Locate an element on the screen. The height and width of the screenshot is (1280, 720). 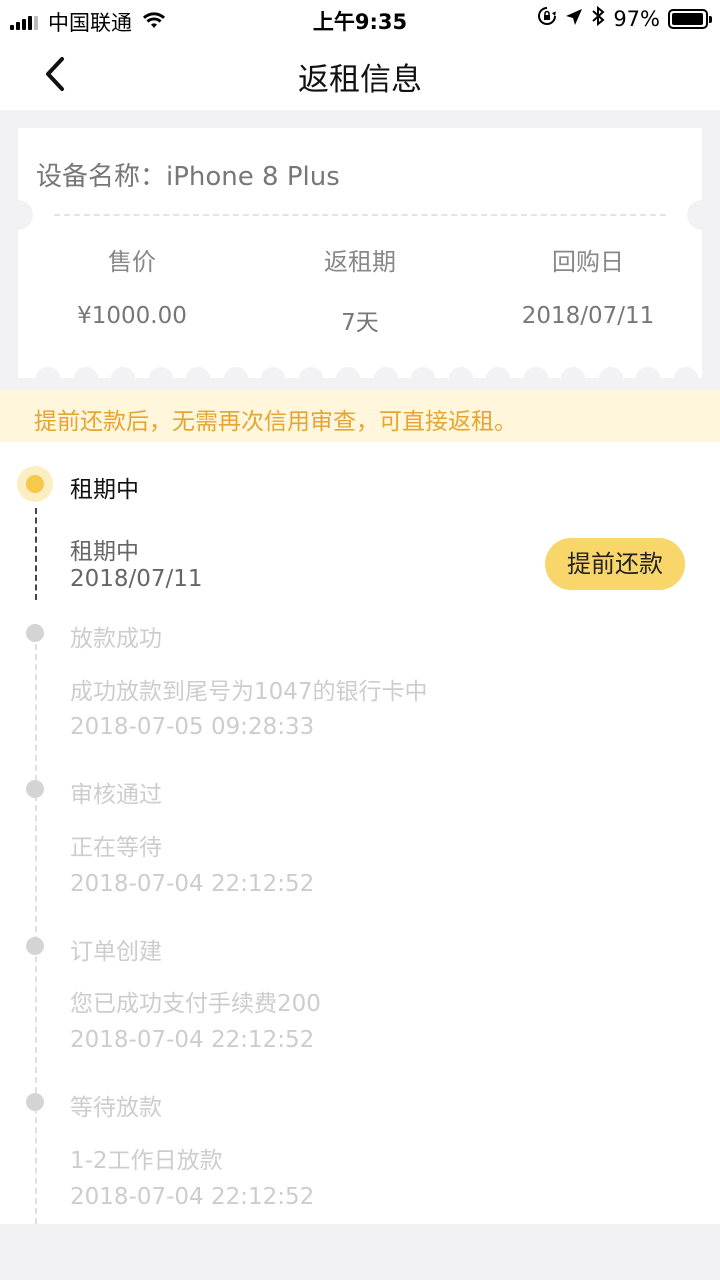
timeline-step-title: 放款成功 is located at coordinates (116, 639).